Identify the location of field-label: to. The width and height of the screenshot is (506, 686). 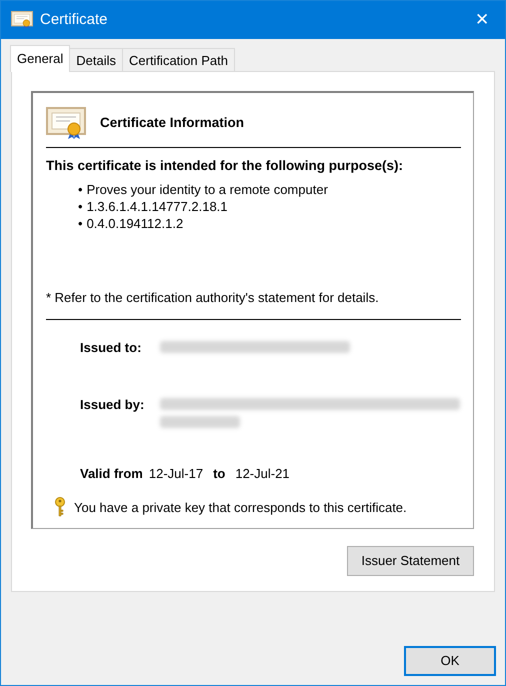
(219, 473).